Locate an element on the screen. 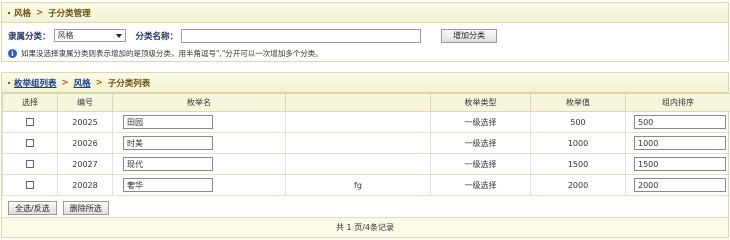 This screenshot has height=240, width=730. table-row: 20026 时美 一级选择 1000 1000 is located at coordinates (366, 143).